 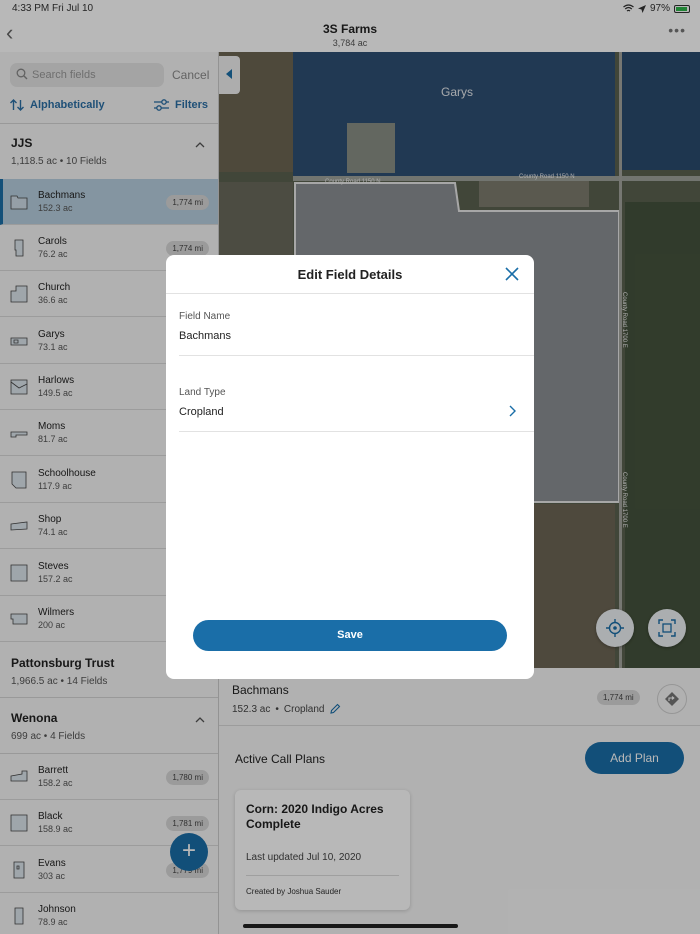 I want to click on field-name-input: Bachmans, so click(x=205, y=336).